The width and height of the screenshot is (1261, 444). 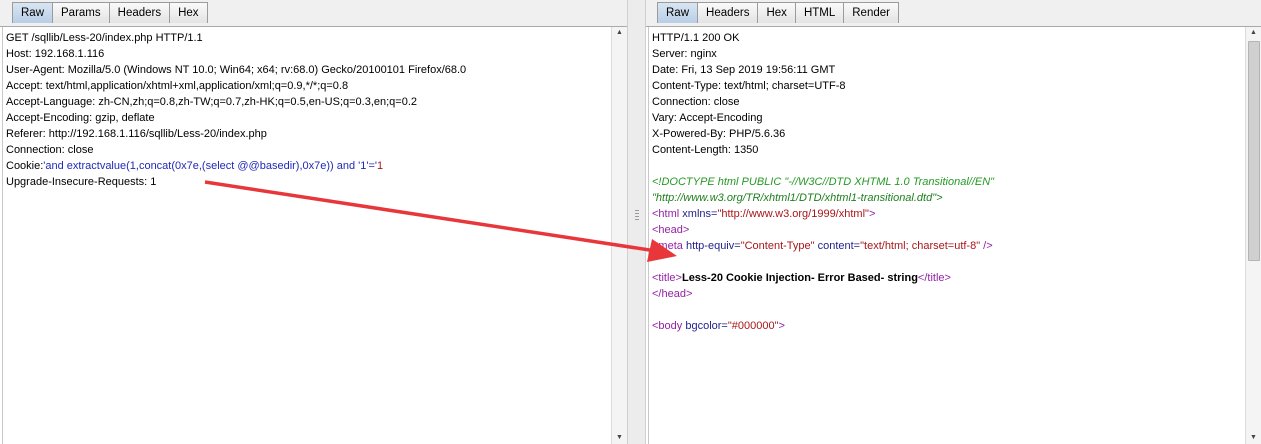 I want to click on meta-tag-end: />, so click(x=986, y=246).